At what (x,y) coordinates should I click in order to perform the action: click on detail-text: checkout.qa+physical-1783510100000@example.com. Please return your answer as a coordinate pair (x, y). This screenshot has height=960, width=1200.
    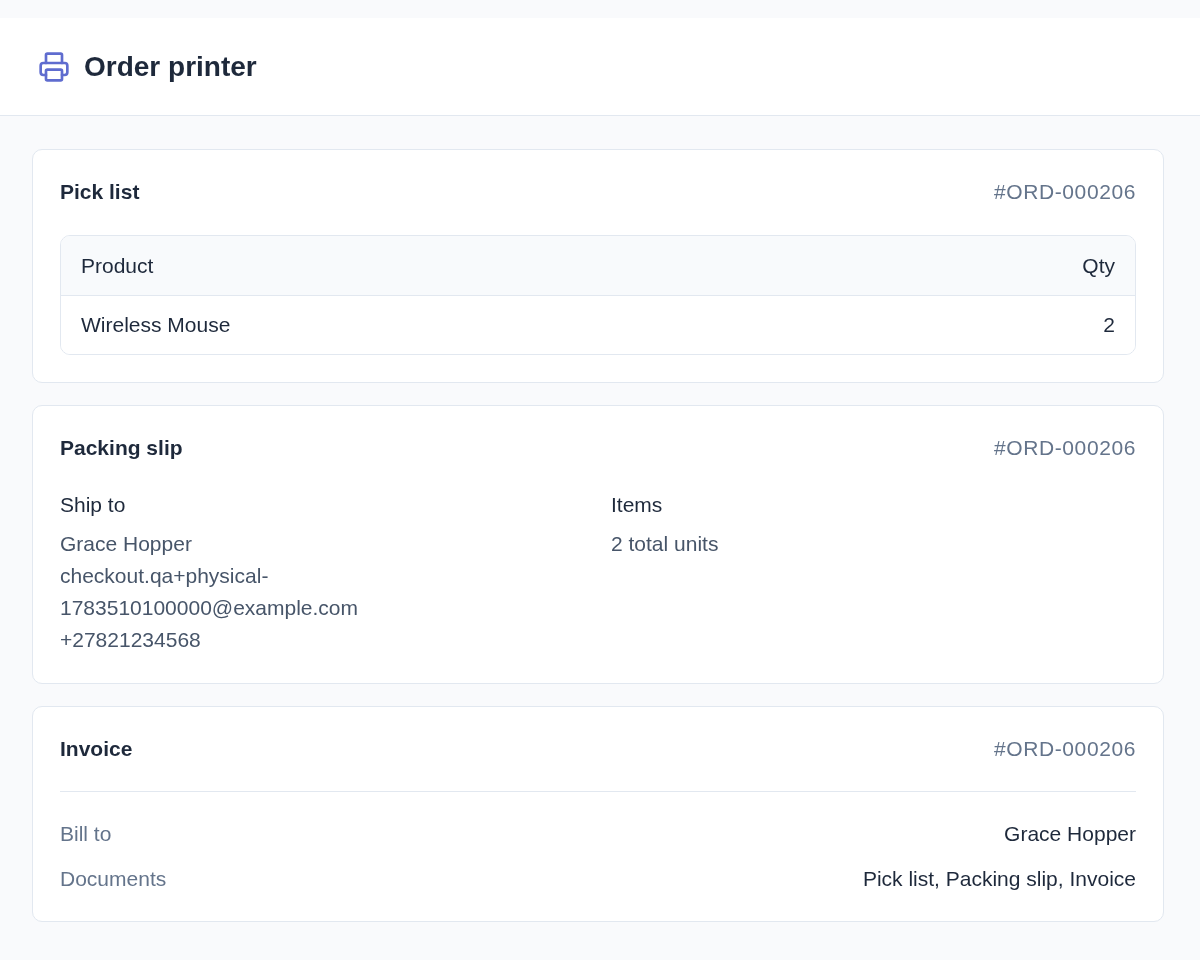
    Looking at the image, I should click on (210, 592).